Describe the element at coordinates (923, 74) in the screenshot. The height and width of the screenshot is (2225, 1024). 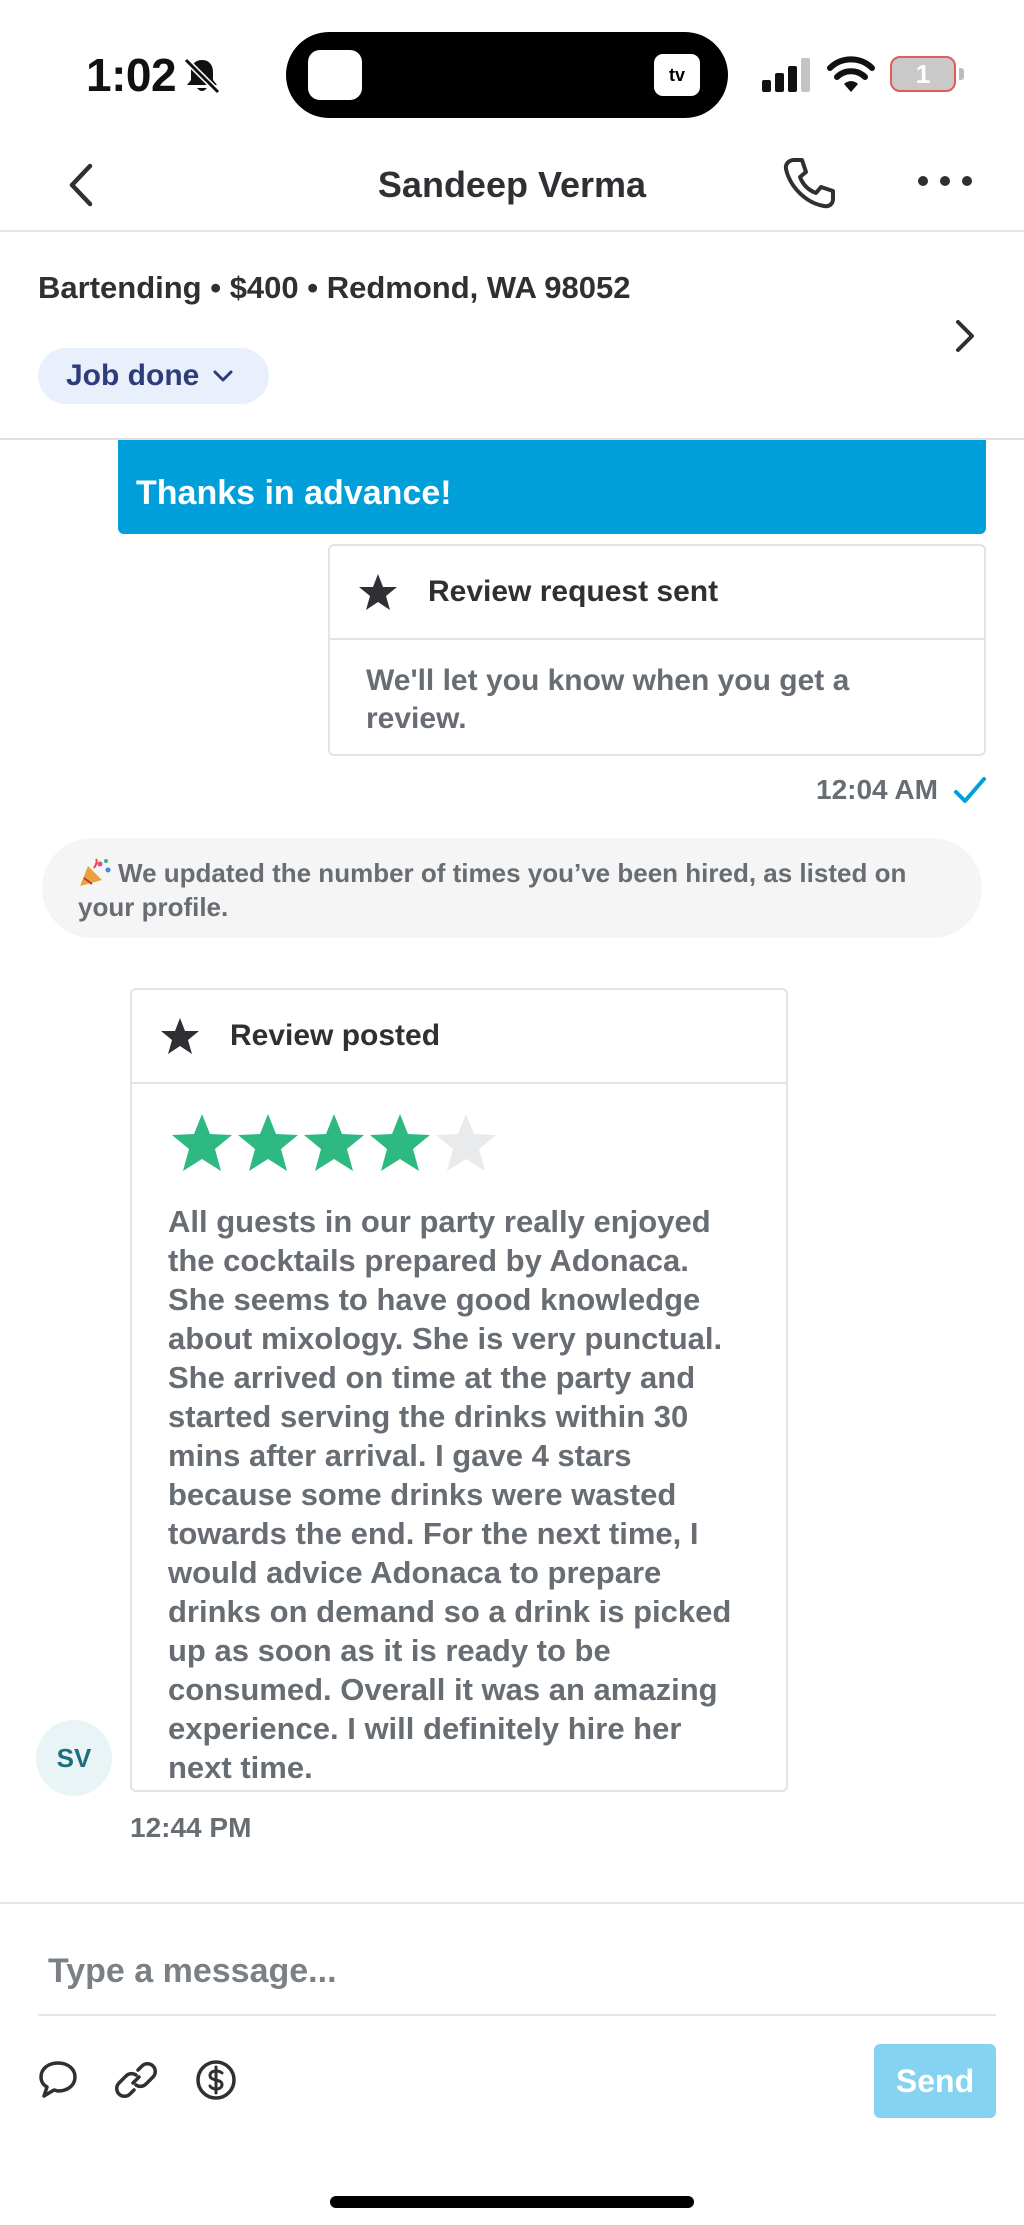
I see `battery-level: 1` at that location.